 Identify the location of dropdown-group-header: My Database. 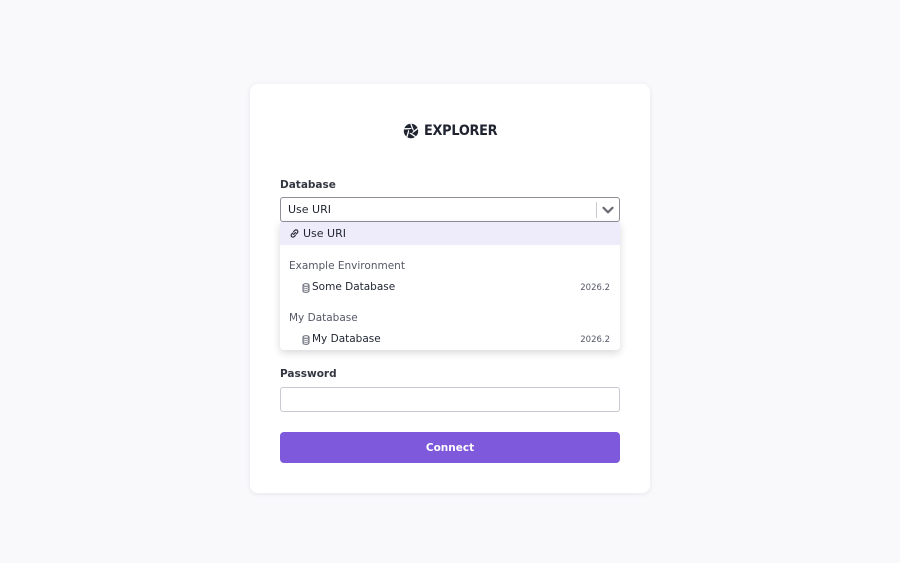
(323, 318).